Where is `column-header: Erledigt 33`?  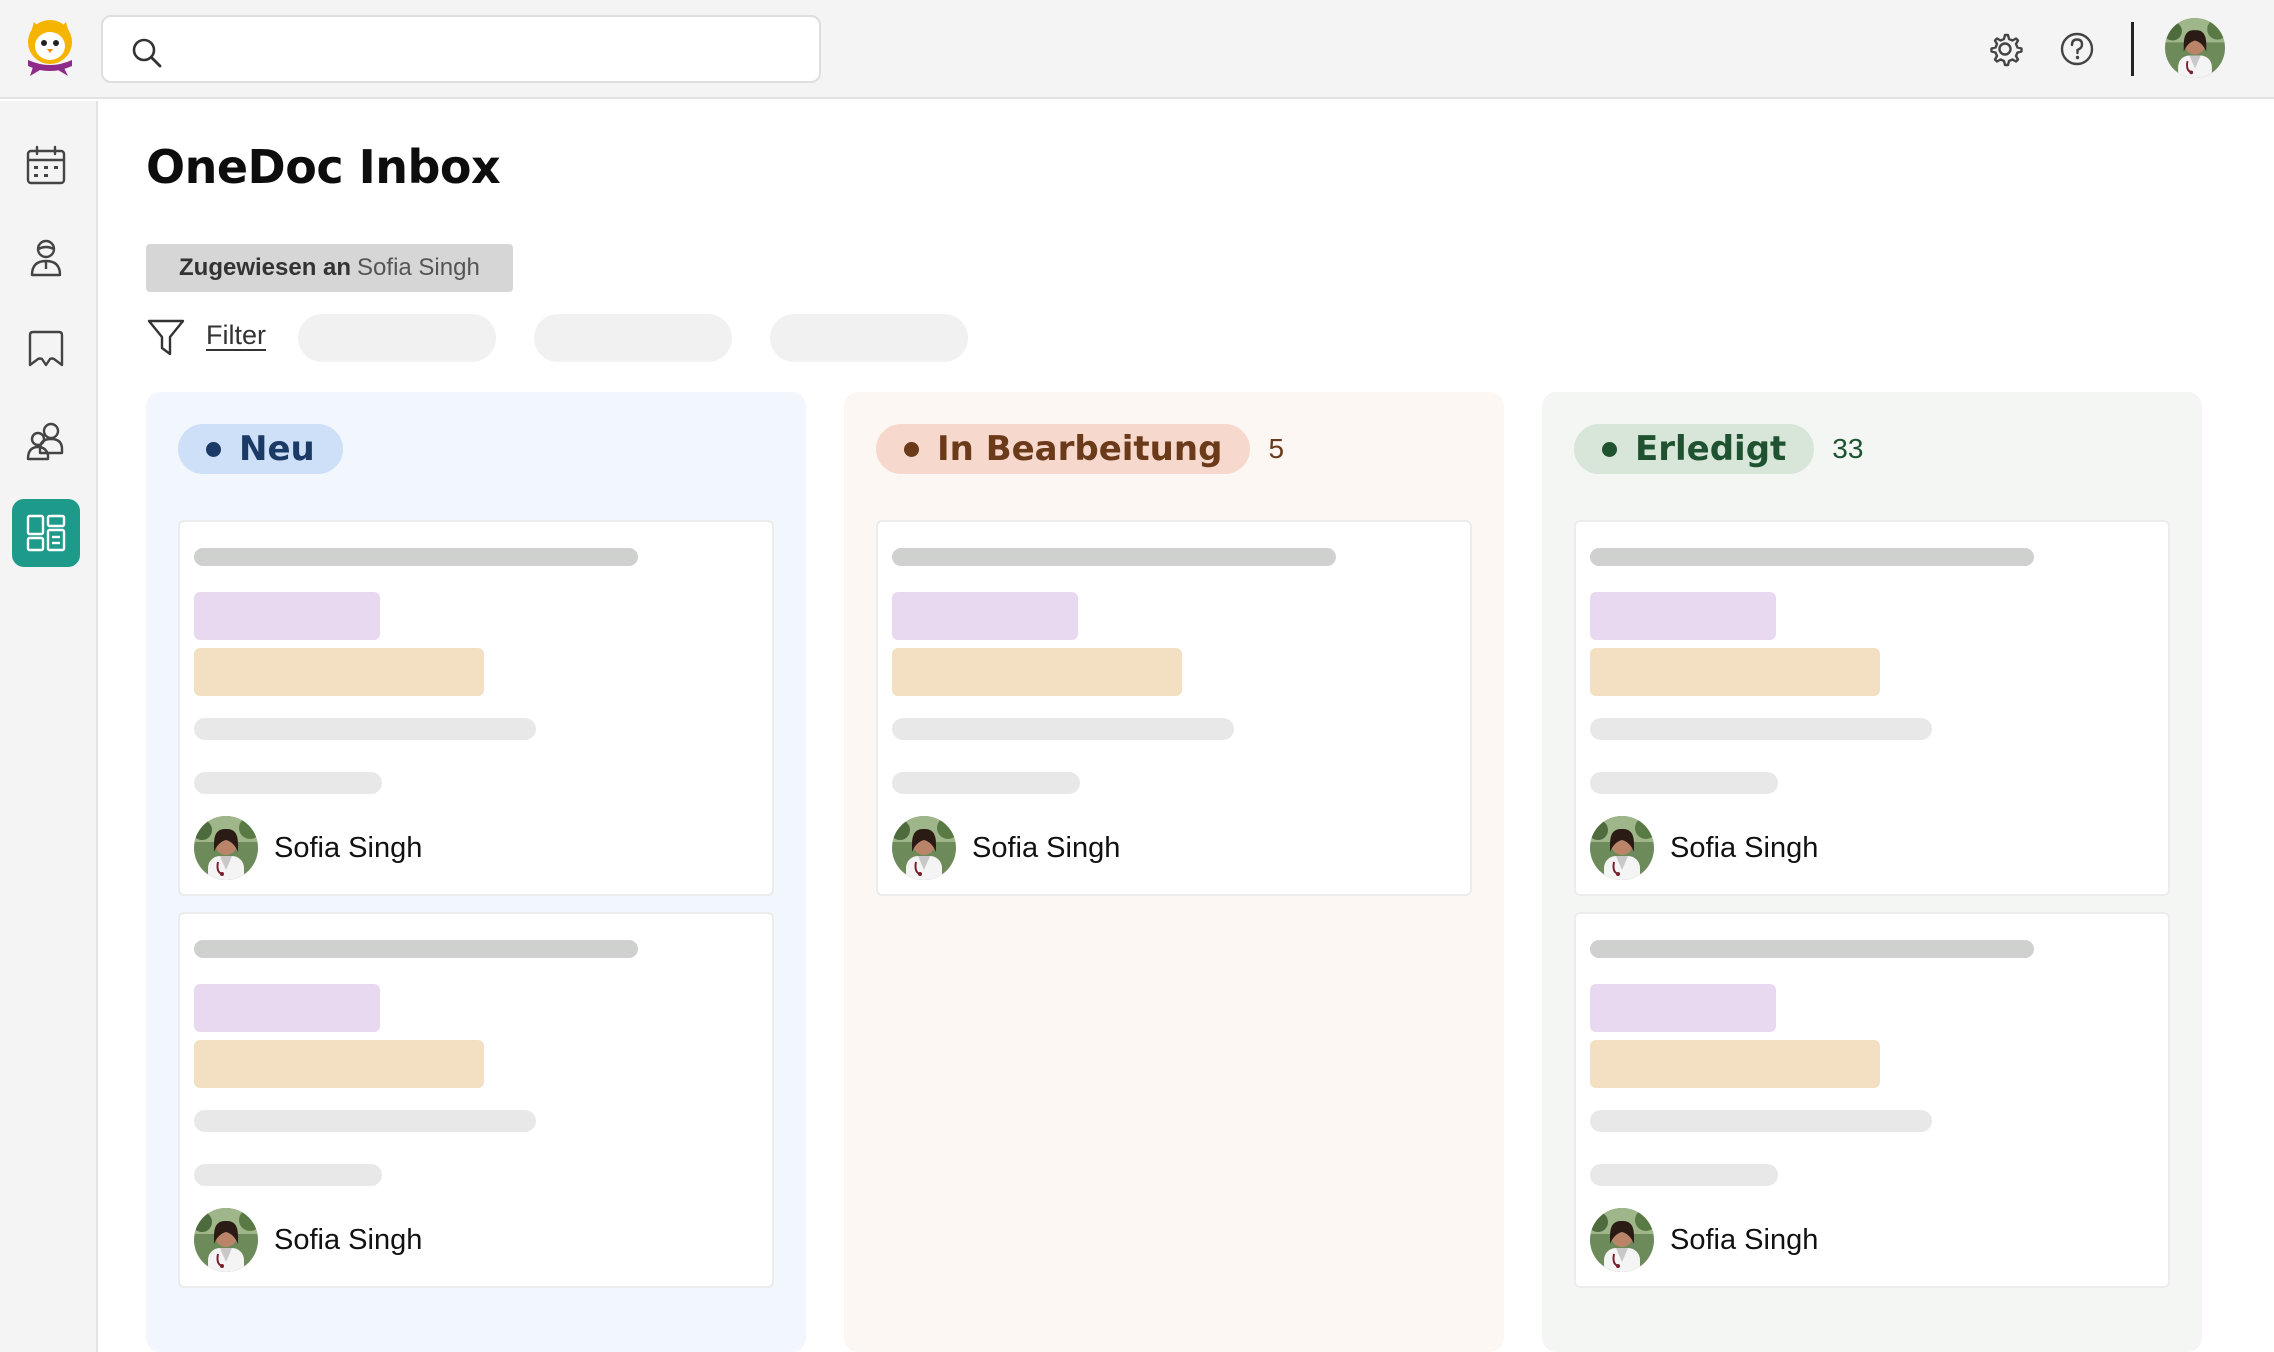
column-header: Erledigt 33 is located at coordinates (1718, 449).